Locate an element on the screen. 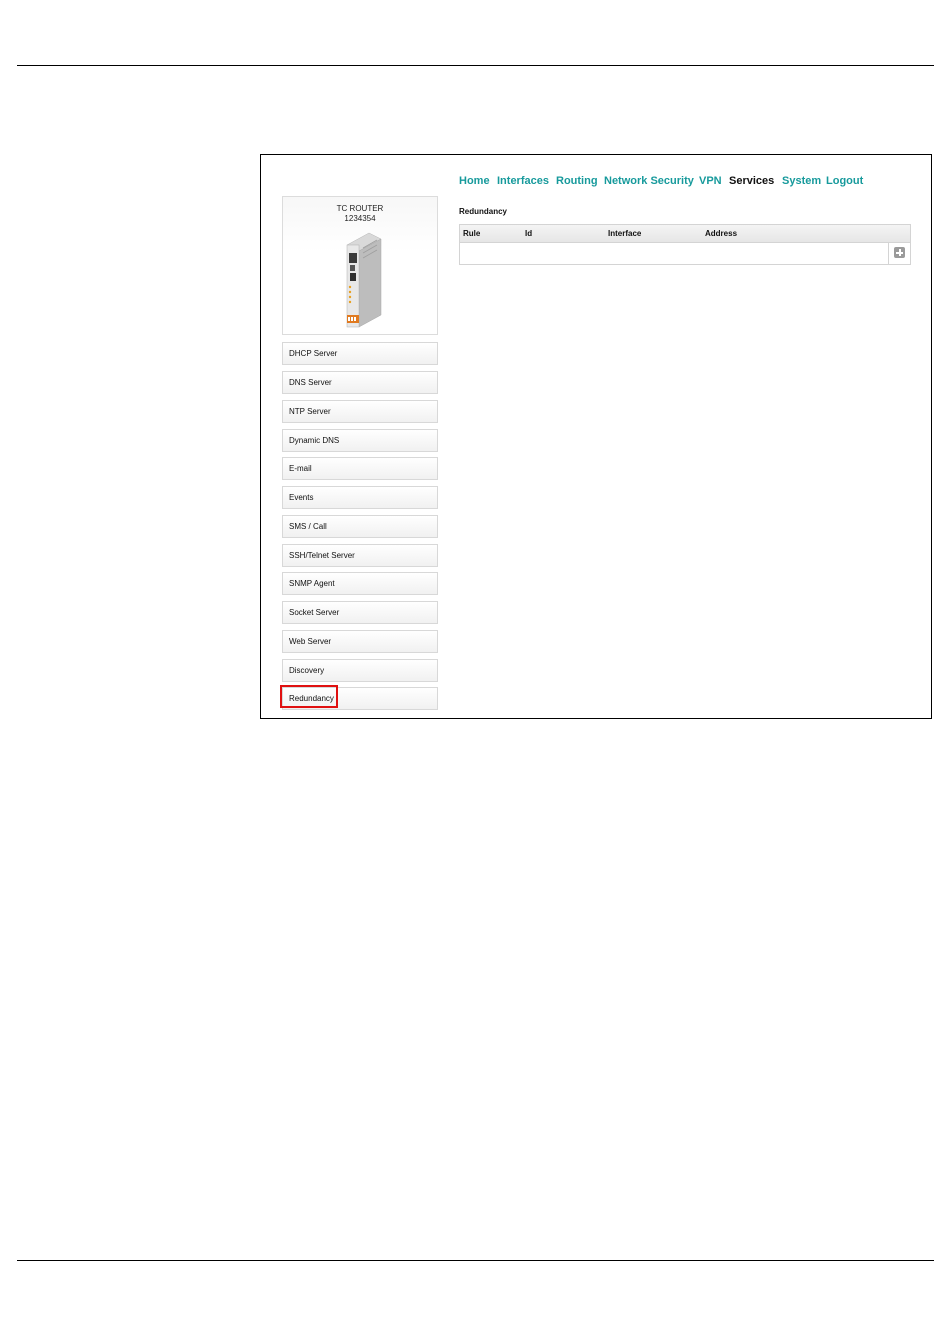 The height and width of the screenshot is (1323, 950). redundancy-table: Rule Id Interface Address is located at coordinates (685, 244).